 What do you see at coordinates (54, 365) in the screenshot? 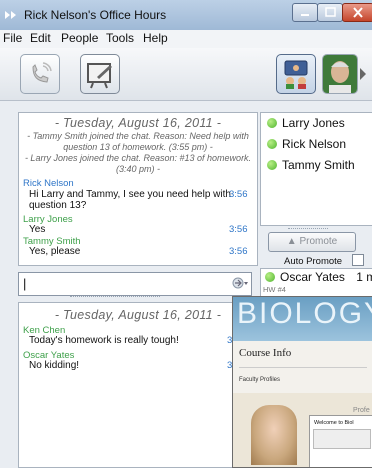
I see `message-text: No kidding!` at bounding box center [54, 365].